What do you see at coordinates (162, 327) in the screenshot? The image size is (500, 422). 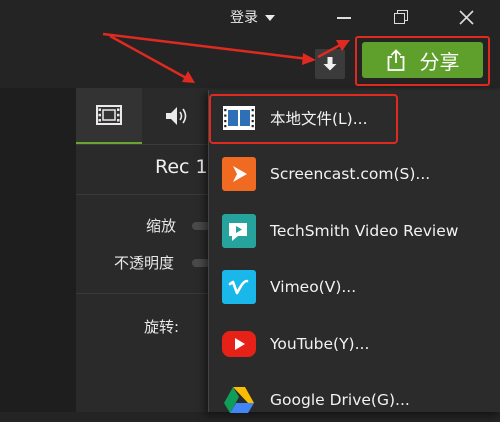 I see `rotation-label: 旋转:` at bounding box center [162, 327].